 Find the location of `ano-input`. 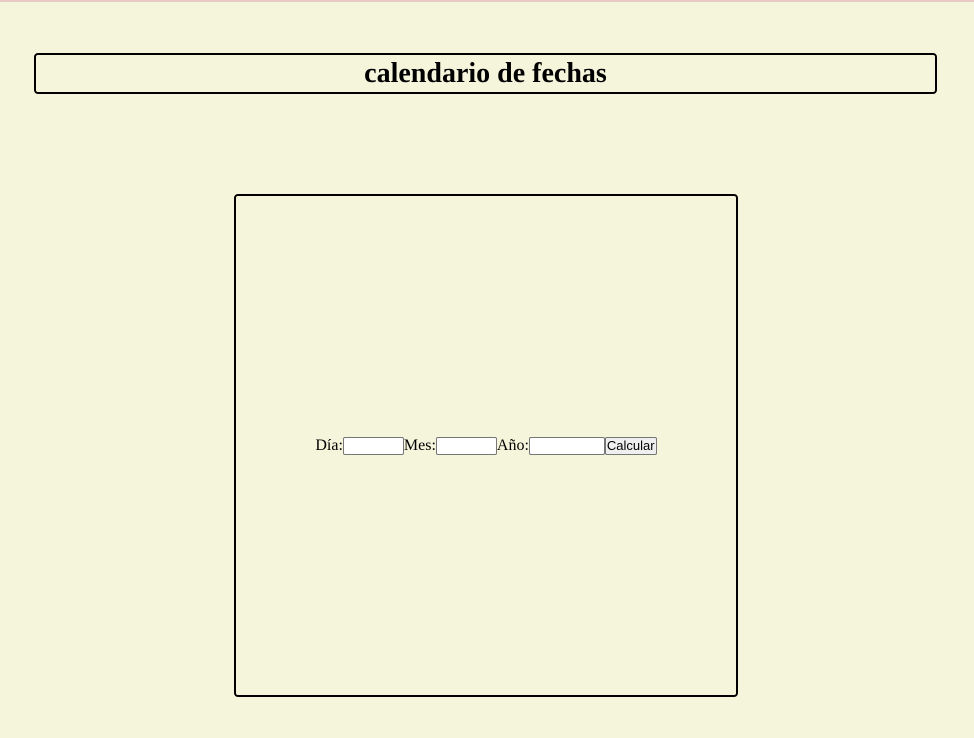

ano-input is located at coordinates (566, 445).